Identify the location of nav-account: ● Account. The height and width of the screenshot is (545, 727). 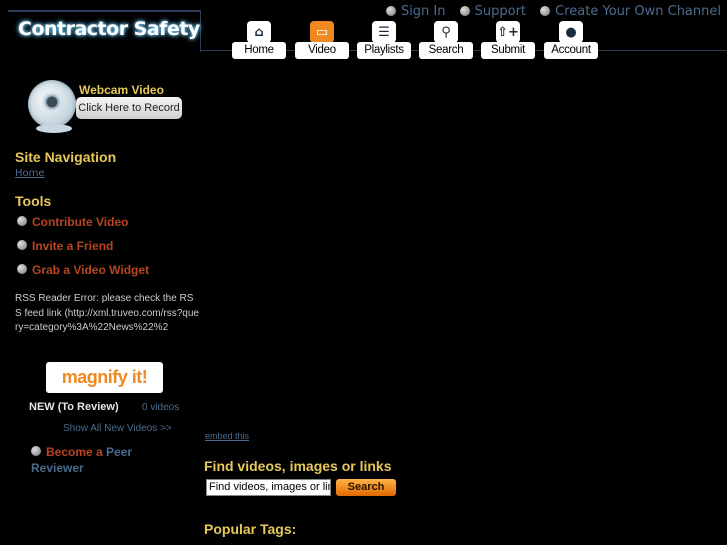
(571, 37).